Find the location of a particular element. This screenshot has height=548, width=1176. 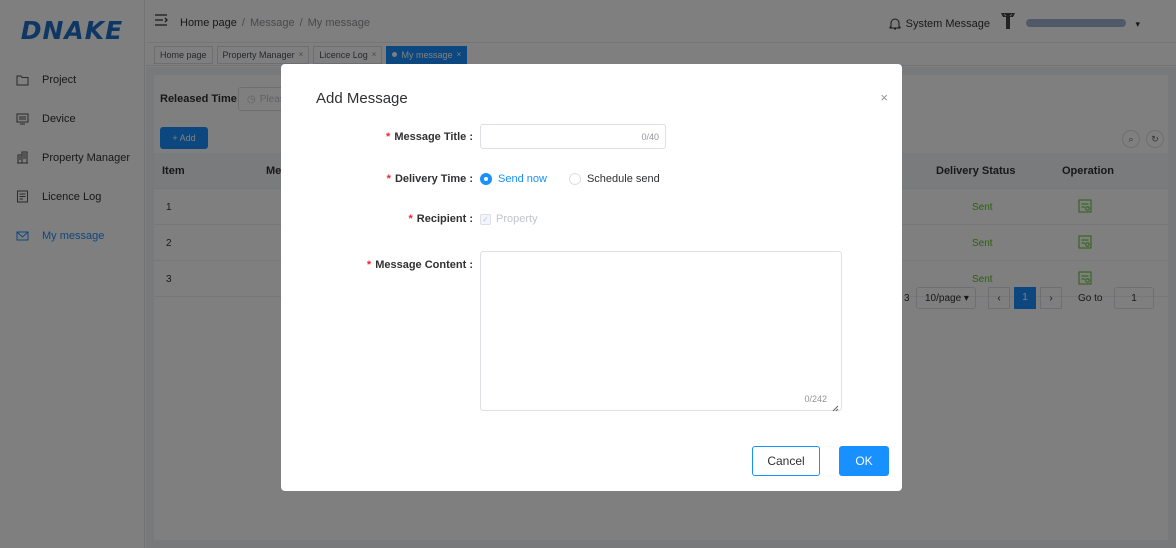

property-checkbox: ✓ is located at coordinates (485, 219).